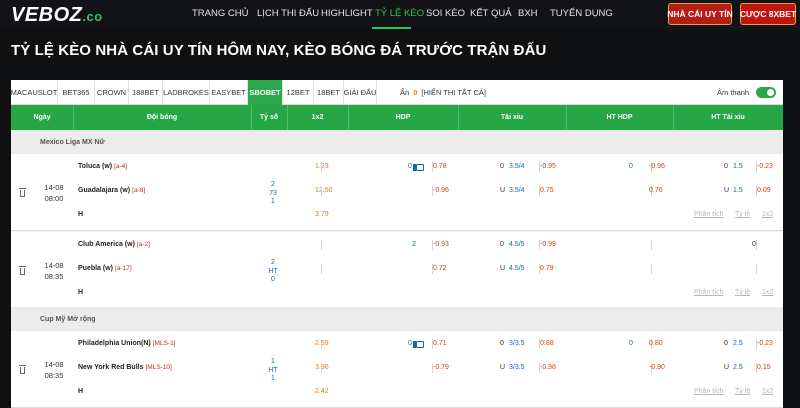 The width and height of the screenshot is (800, 408). I want to click on bet-8xbet-button: CƯỢC 8XBET, so click(768, 14).